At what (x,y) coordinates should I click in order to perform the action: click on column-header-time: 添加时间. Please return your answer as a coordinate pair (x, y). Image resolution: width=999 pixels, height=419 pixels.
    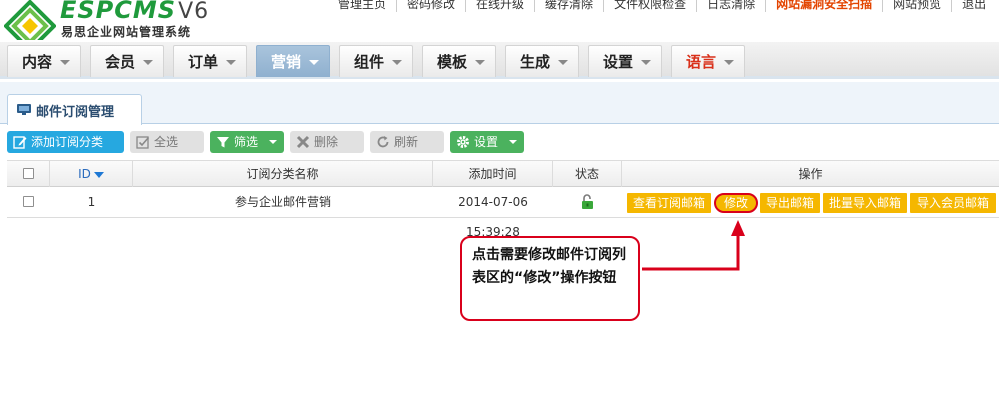
    Looking at the image, I should click on (493, 174).